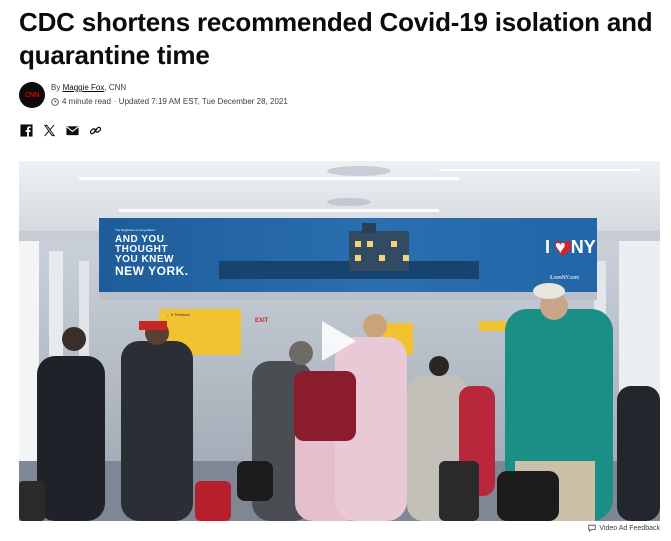 The height and width of the screenshot is (541, 671). Describe the element at coordinates (152, 256) in the screenshot. I see `billboard-headline: AND YOU THOUGHT YOU KNEW NEW YORK.` at that location.